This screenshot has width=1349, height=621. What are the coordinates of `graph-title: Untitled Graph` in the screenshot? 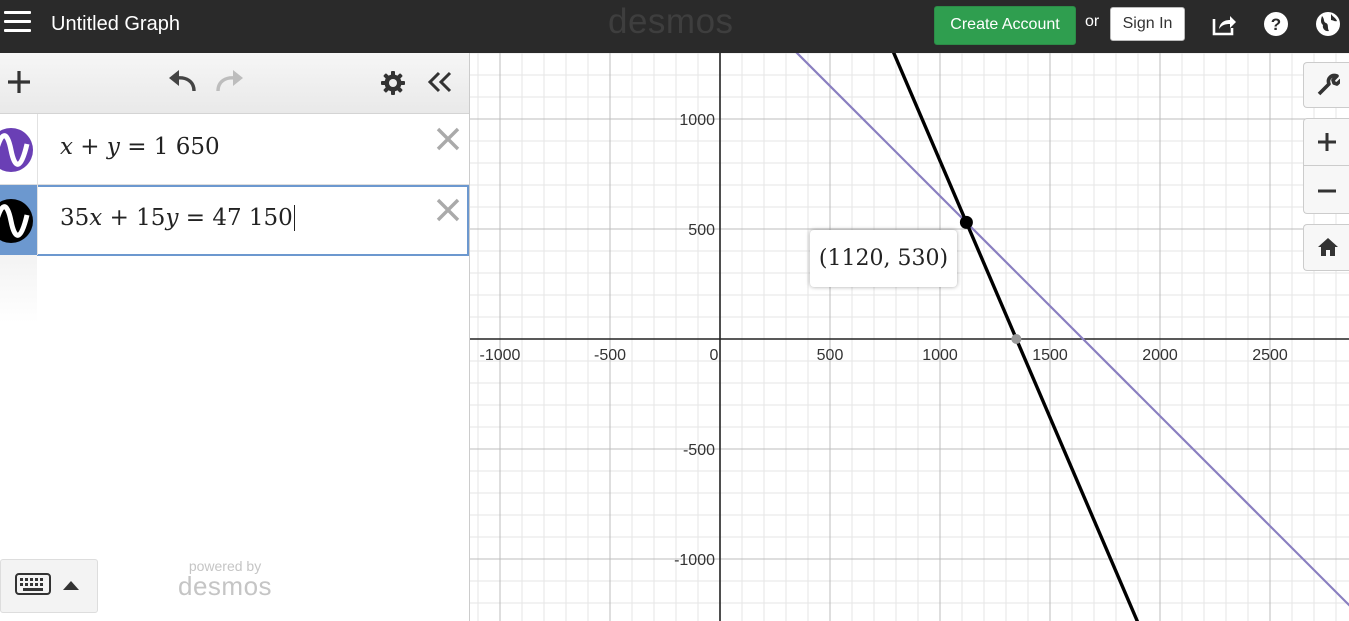 It's located at (115, 24).